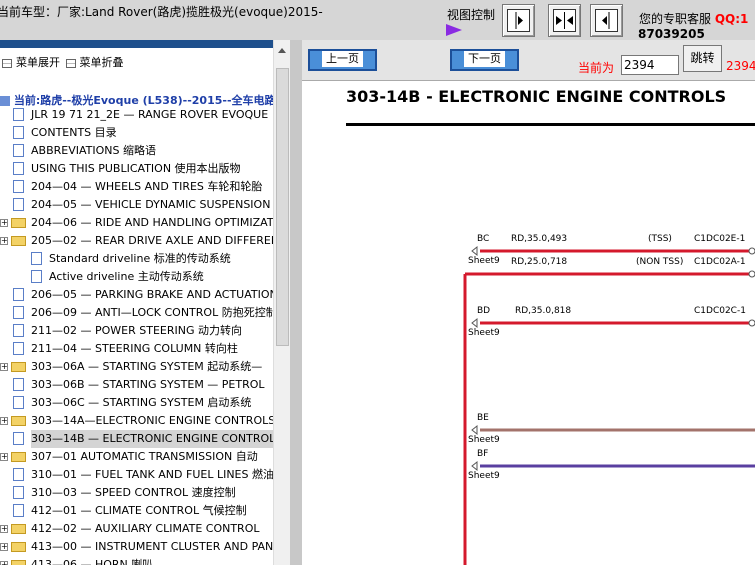  What do you see at coordinates (70, 63) in the screenshot?
I see `collapse-icon` at bounding box center [70, 63].